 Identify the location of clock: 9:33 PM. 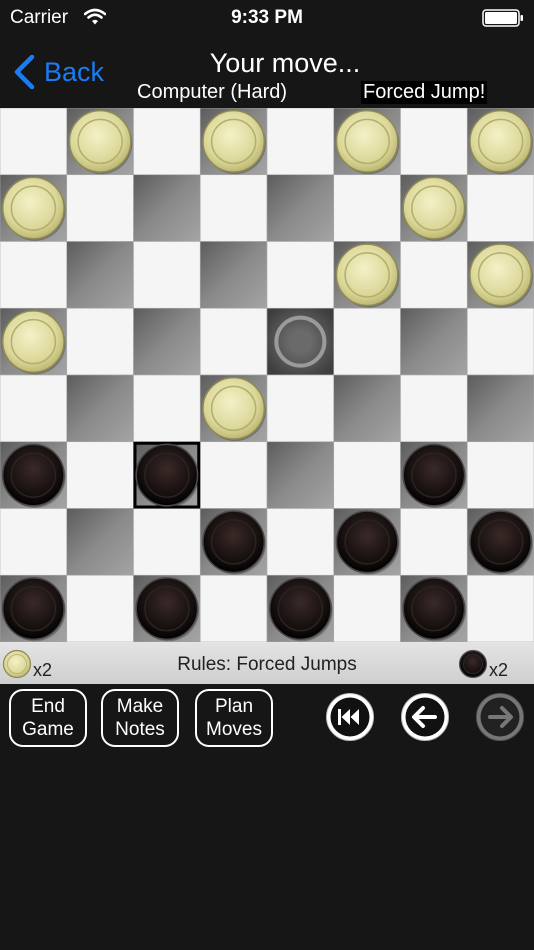
(267, 17).